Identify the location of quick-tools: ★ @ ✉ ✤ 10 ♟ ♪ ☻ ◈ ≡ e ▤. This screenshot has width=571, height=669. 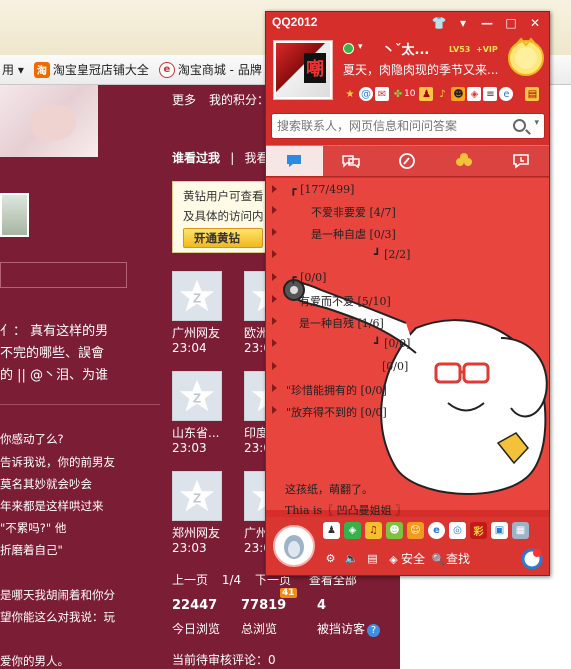
(441, 94).